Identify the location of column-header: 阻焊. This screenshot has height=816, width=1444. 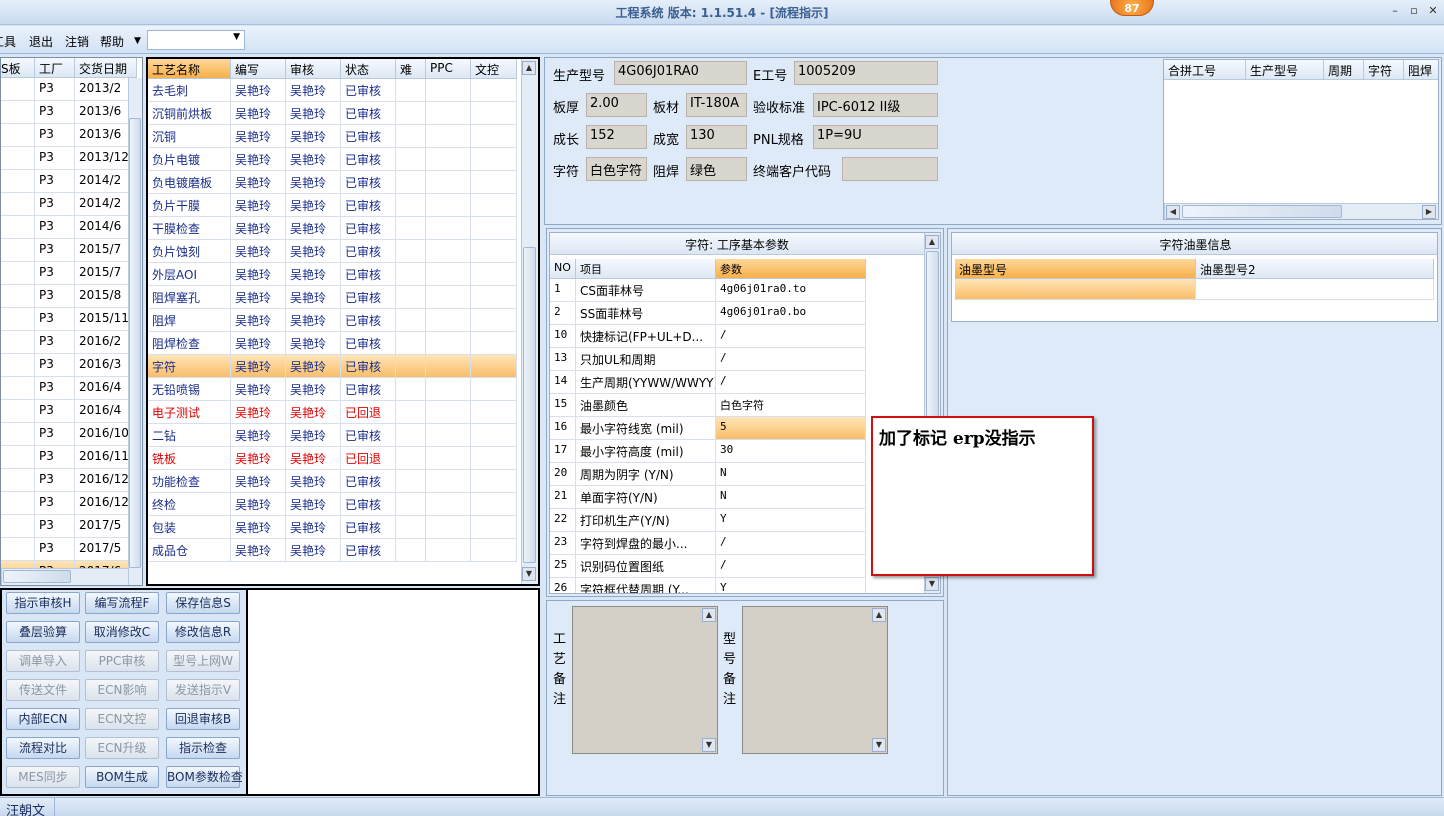
(1421, 70).